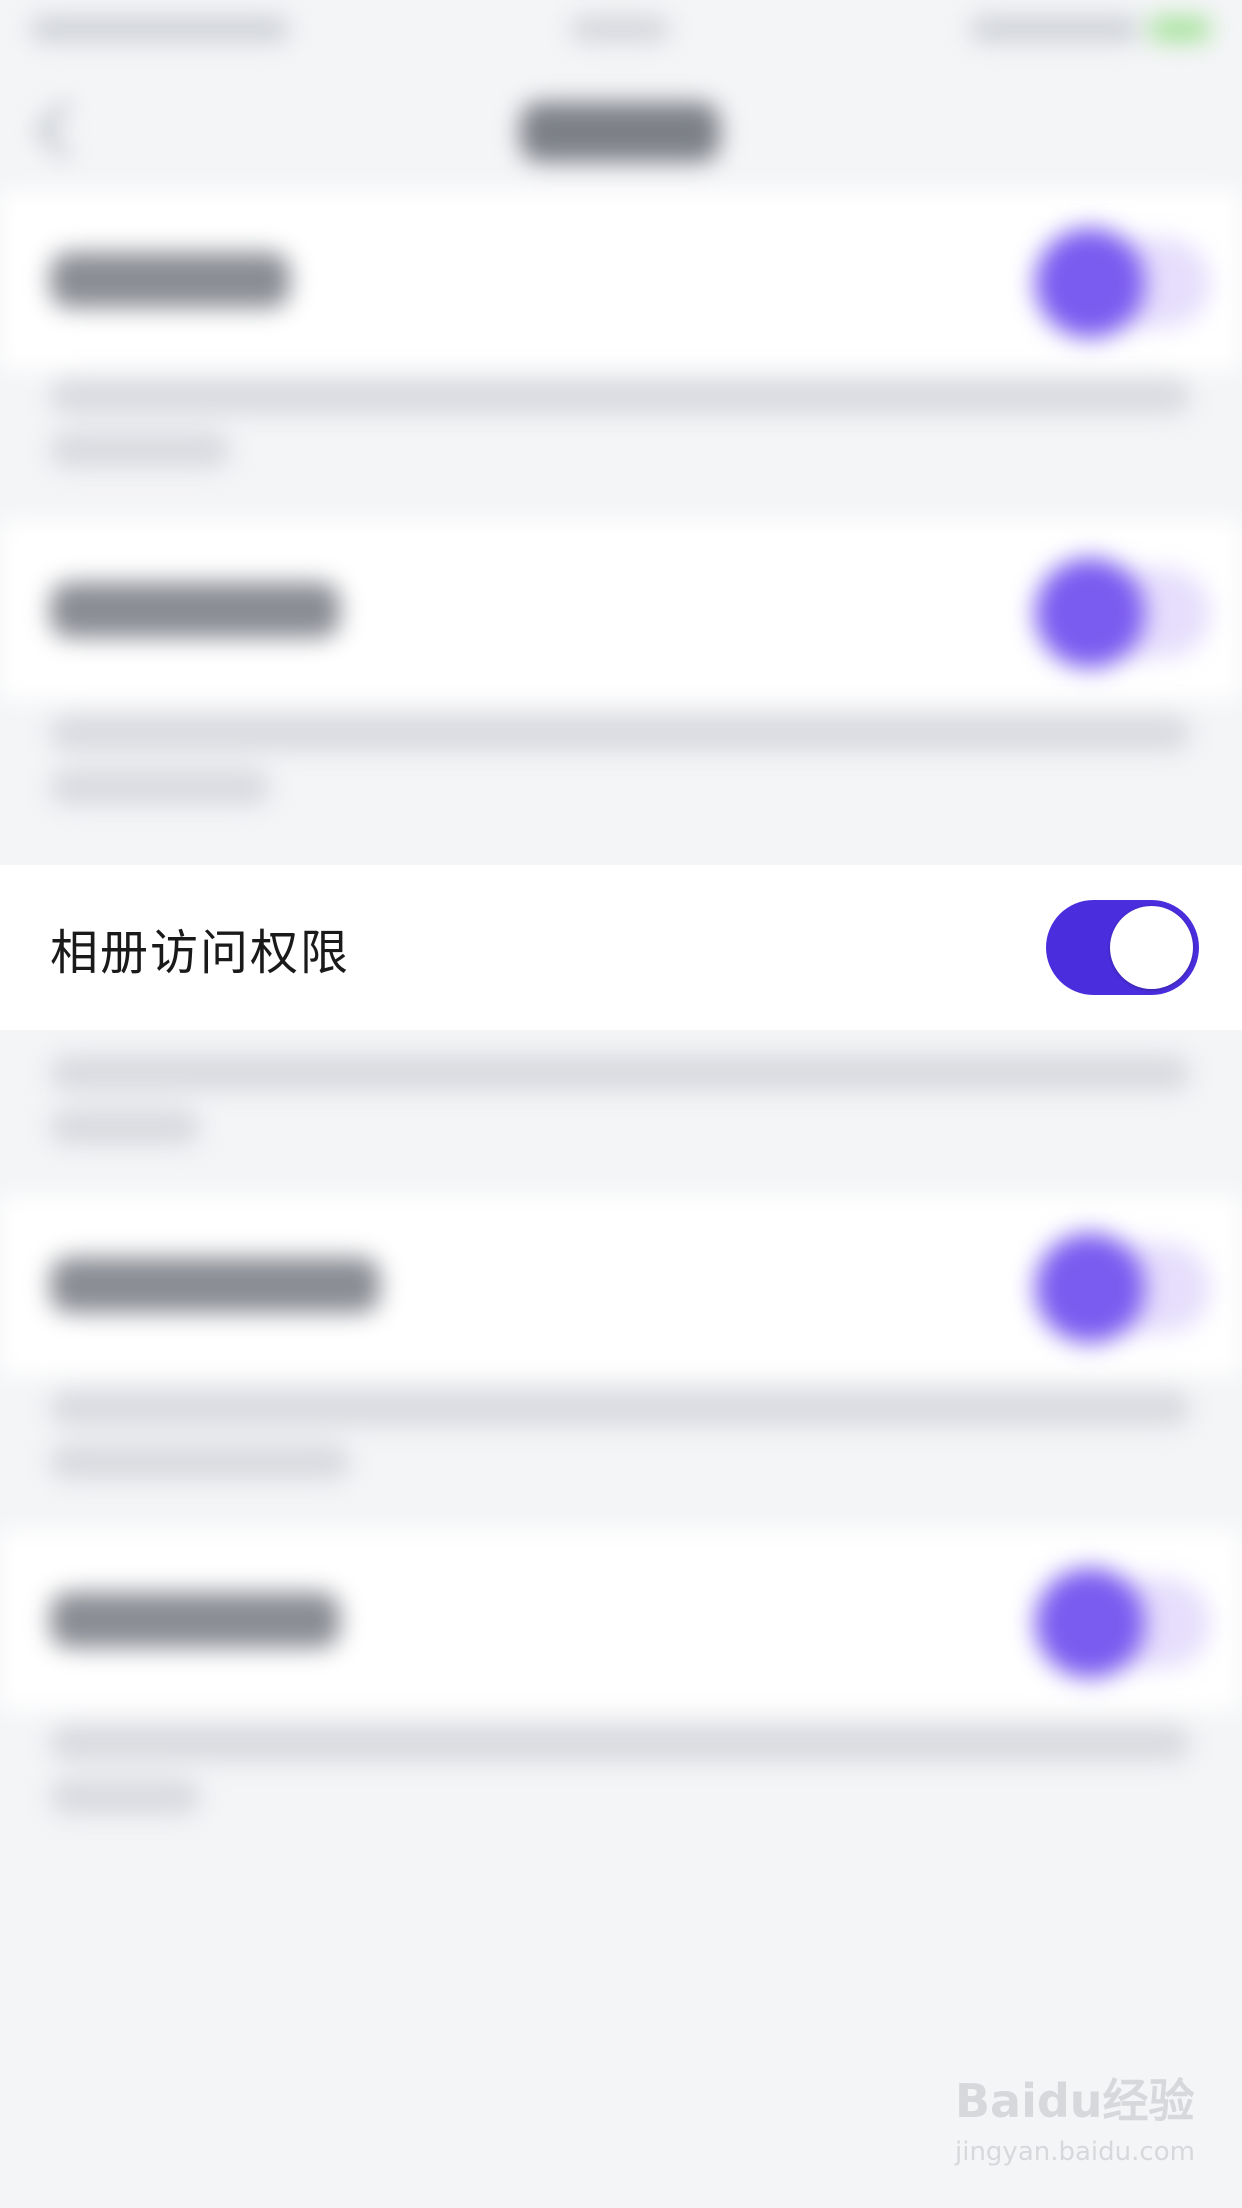 This screenshot has height=2208, width=1242. Describe the element at coordinates (621, 947) in the screenshot. I see `setting-row-photo-access: 相册访问权限` at that location.